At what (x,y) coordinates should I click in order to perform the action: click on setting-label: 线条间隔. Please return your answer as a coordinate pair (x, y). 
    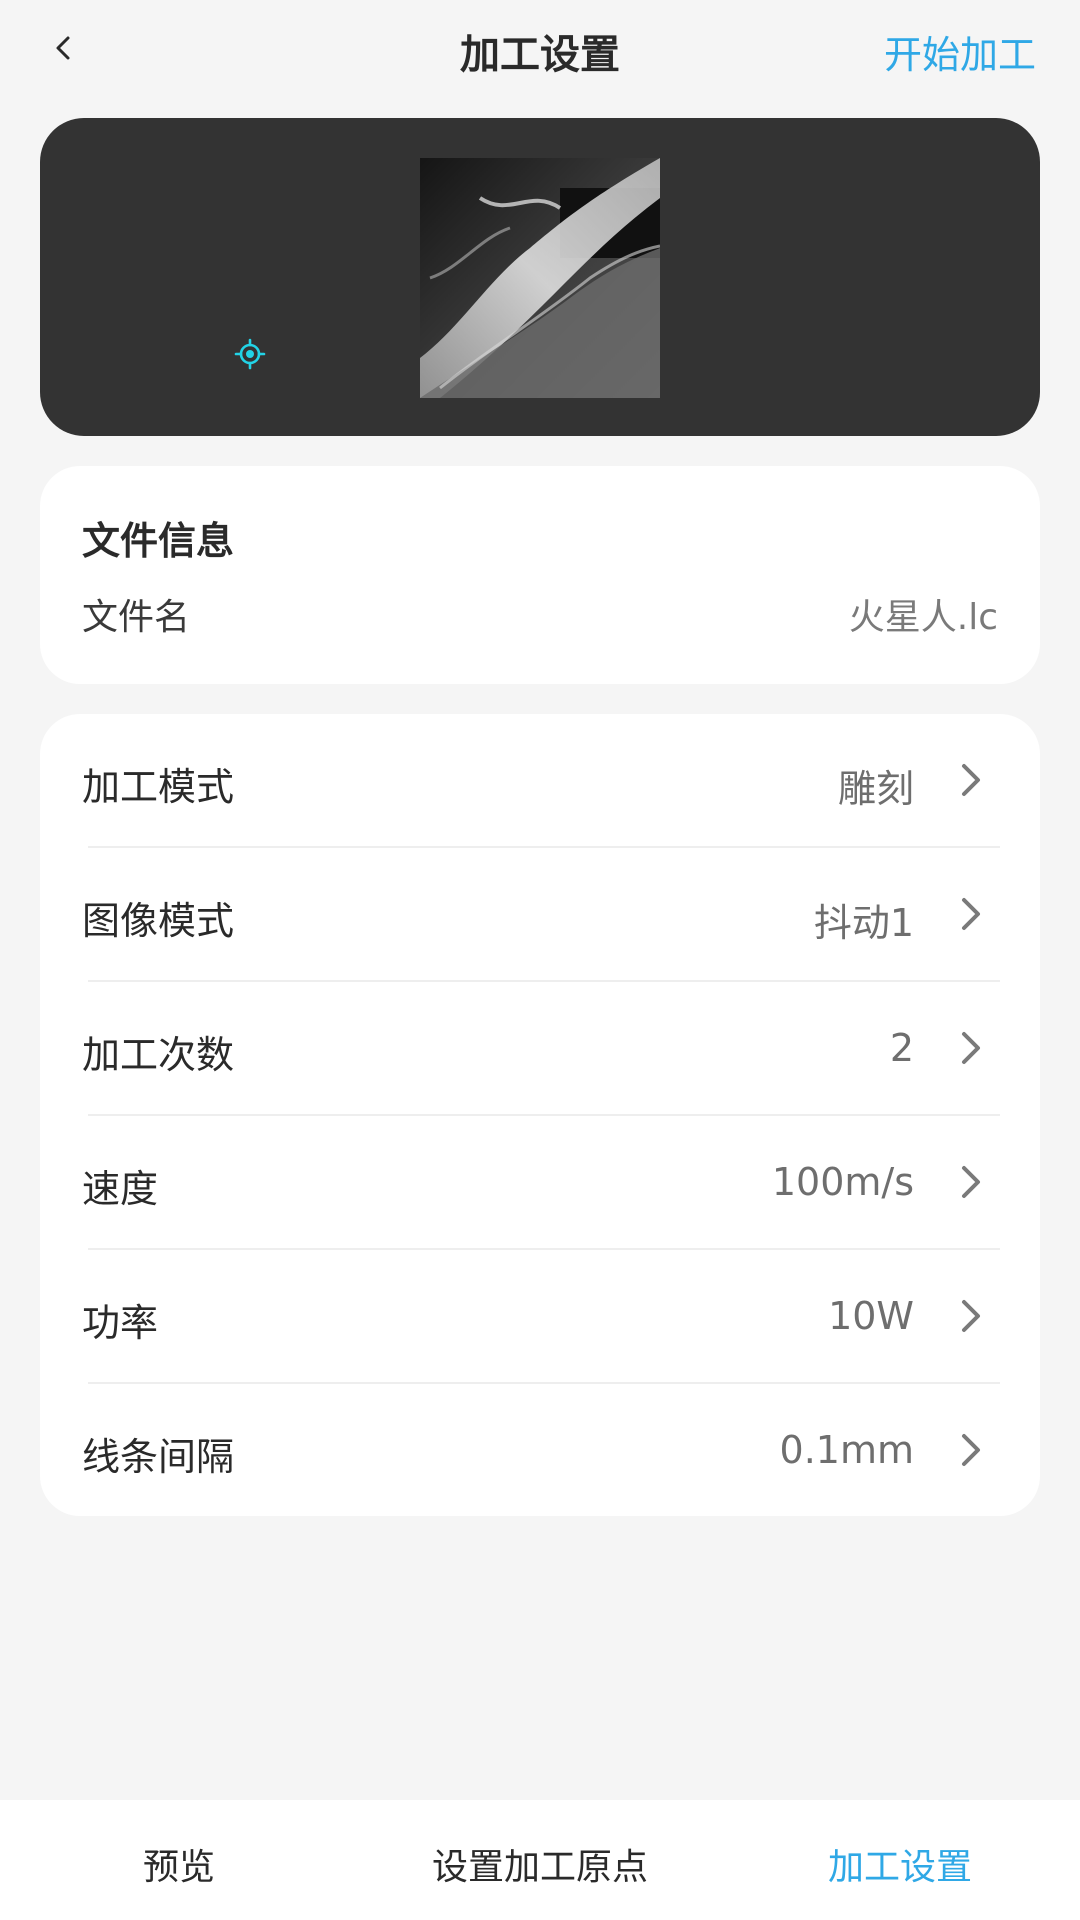
    Looking at the image, I should click on (158, 1457).